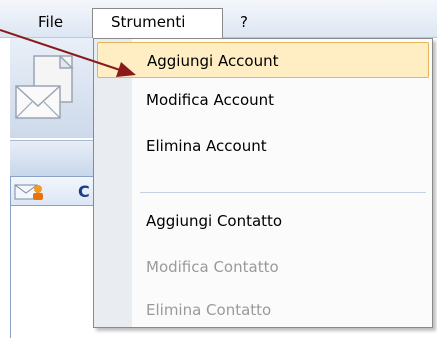 This screenshot has width=437, height=338. What do you see at coordinates (68, 53) in the screenshot?
I see `annotation-arrow` at bounding box center [68, 53].